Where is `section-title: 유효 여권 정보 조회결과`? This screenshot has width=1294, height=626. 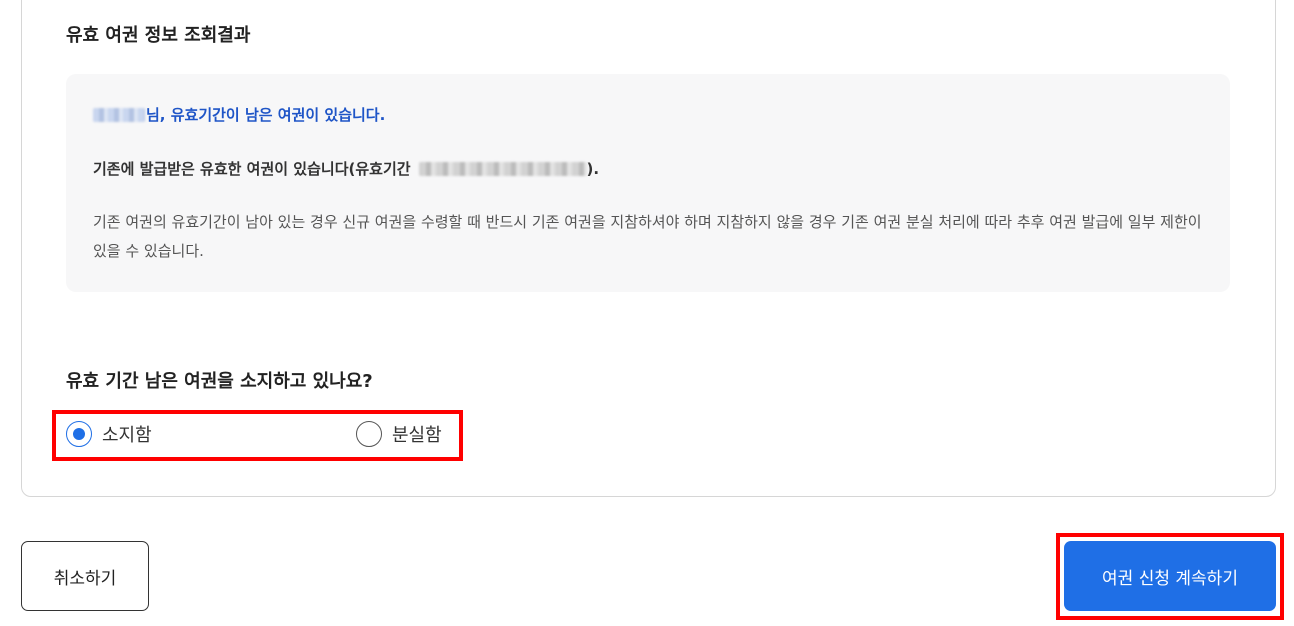
section-title: 유효 여권 정보 조회결과 is located at coordinates (158, 35).